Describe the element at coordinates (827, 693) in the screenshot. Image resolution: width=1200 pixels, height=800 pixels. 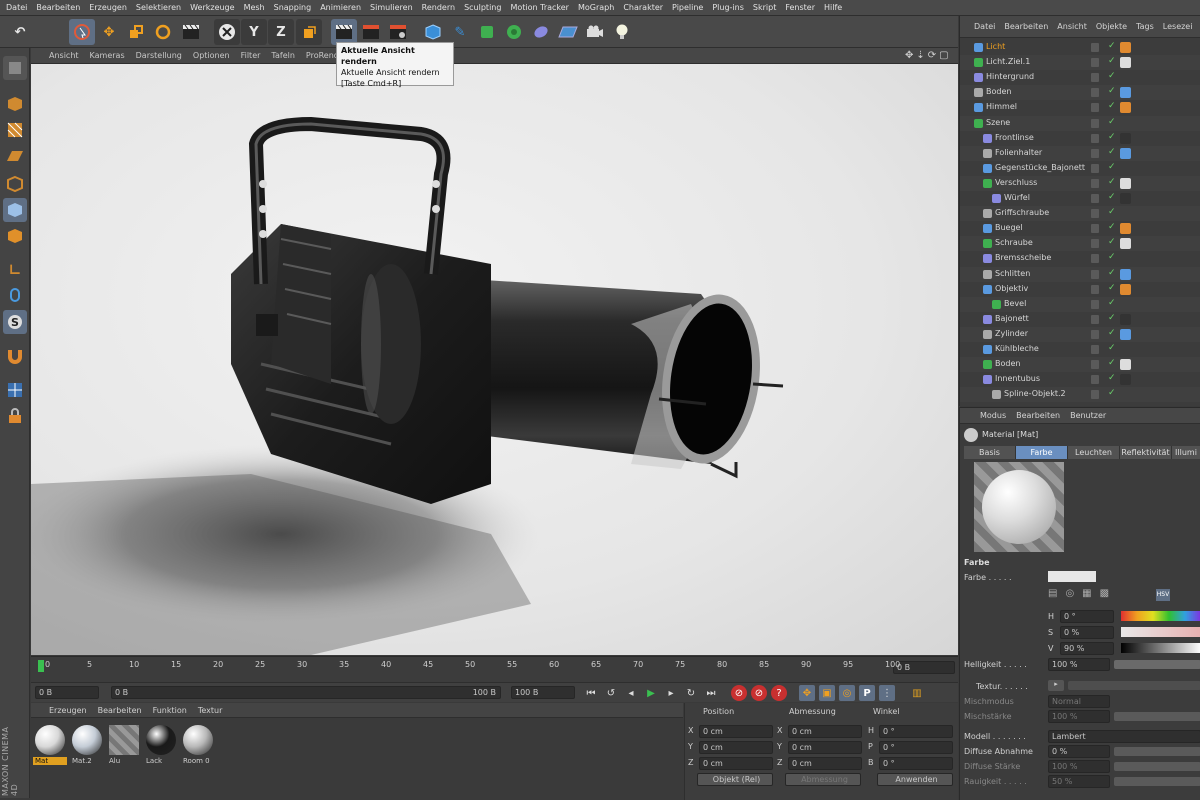
I see `key-scale-icon: ▣` at that location.